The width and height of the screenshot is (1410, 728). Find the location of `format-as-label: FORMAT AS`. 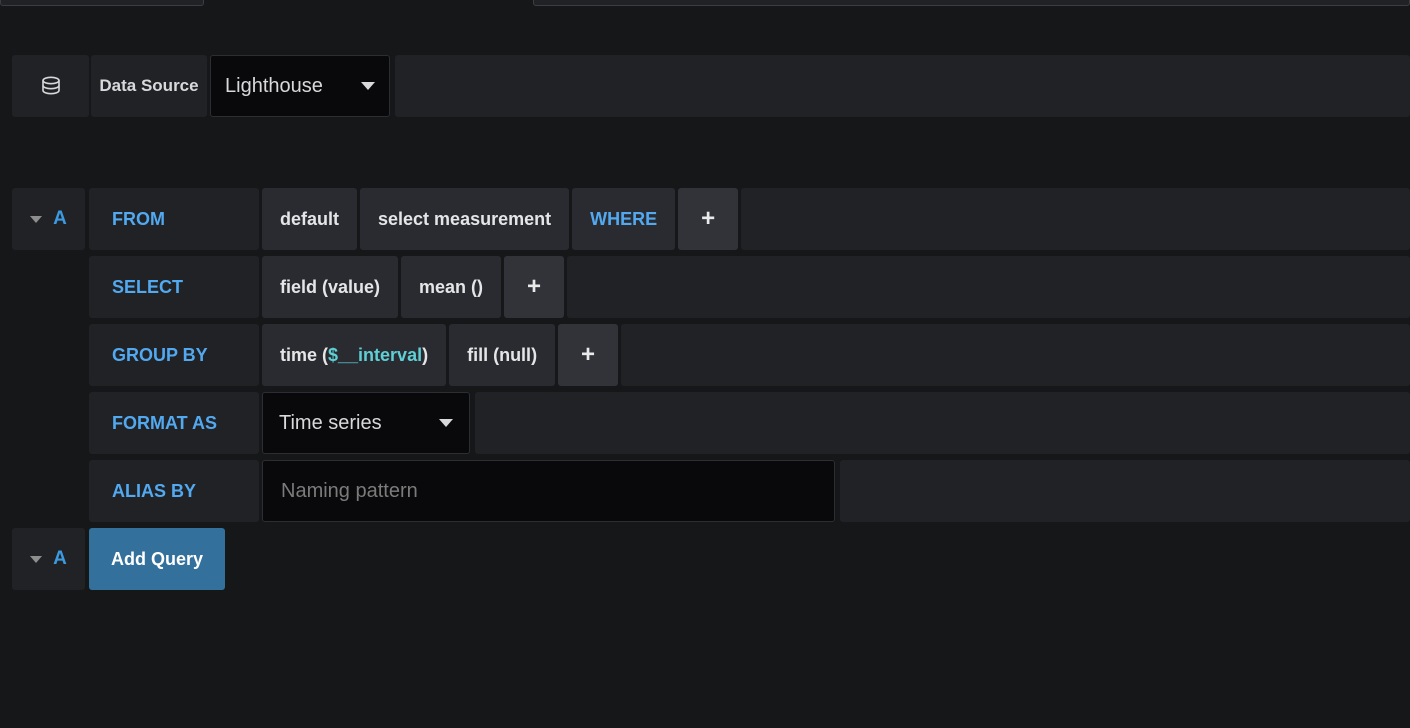

format-as-label: FORMAT AS is located at coordinates (174, 423).